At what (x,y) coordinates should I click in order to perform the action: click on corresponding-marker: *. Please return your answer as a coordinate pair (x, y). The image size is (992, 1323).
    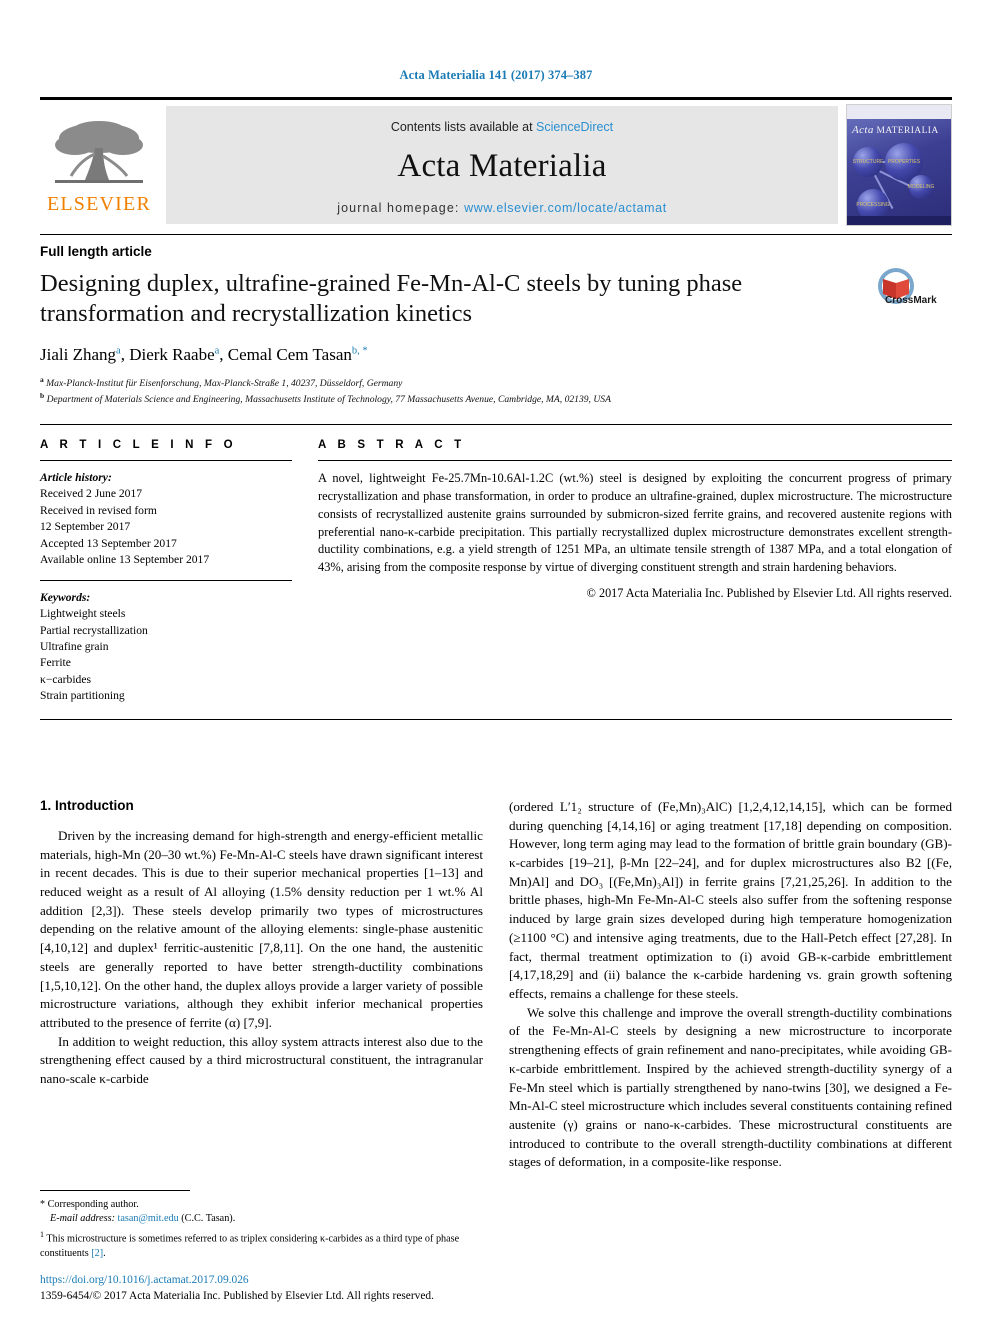
    Looking at the image, I should click on (43, 1204).